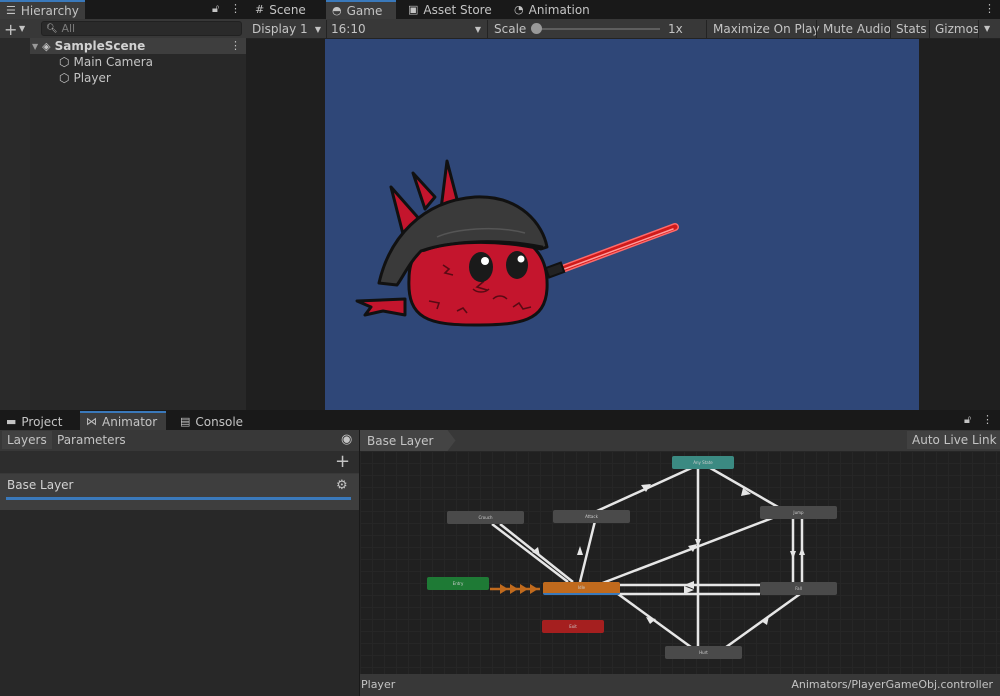 The image size is (1000, 696). I want to click on tab-asset-store-label: Asset Store, so click(457, 9).